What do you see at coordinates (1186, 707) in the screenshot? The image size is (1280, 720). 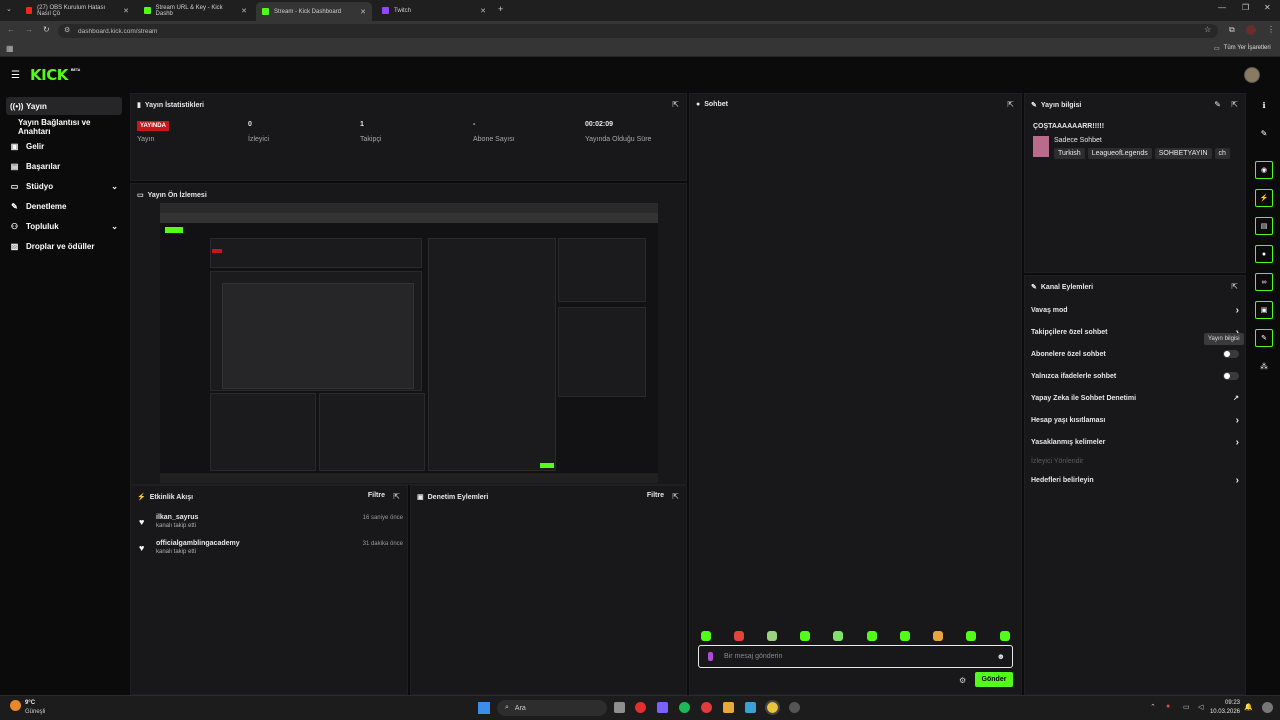 I see `network-icon: ▭` at bounding box center [1186, 707].